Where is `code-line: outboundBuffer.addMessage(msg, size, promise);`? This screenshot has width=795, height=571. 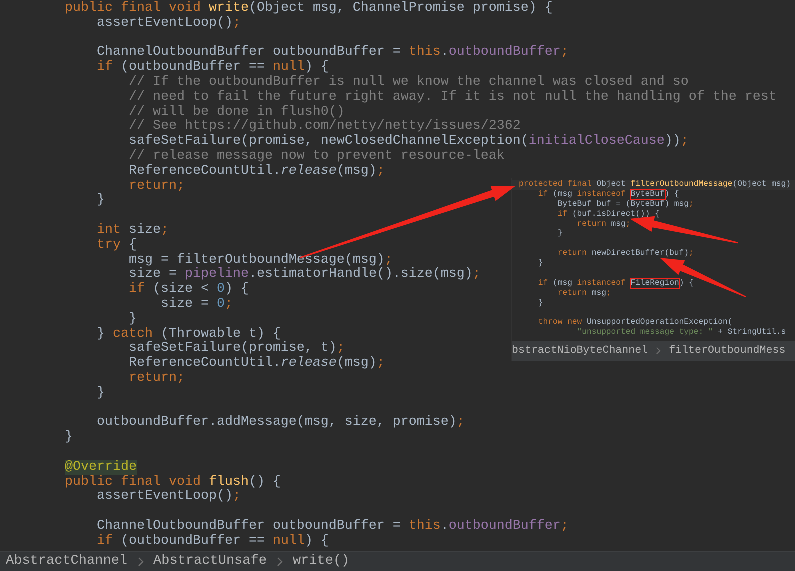
code-line: outboundBuffer.addMessage(msg, size, promise); is located at coordinates (280, 424).